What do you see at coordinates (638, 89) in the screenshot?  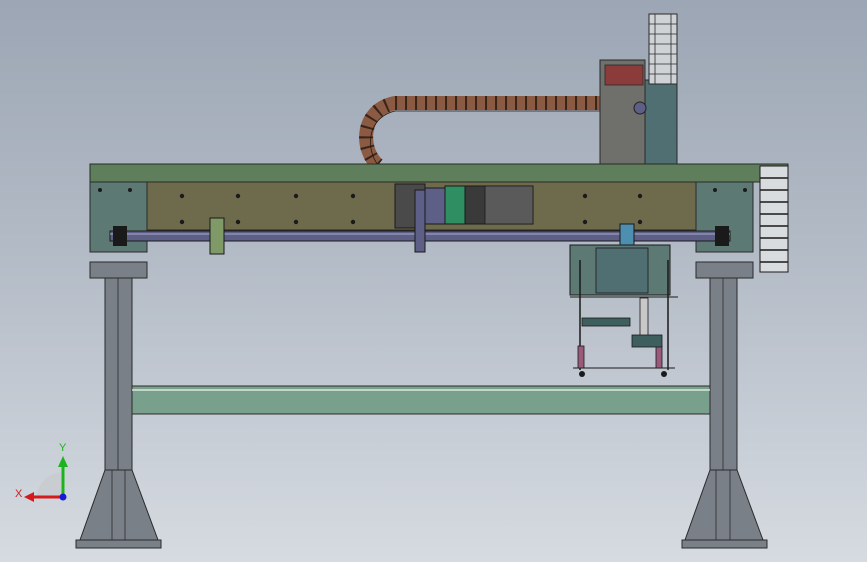 I see `vertical-column` at bounding box center [638, 89].